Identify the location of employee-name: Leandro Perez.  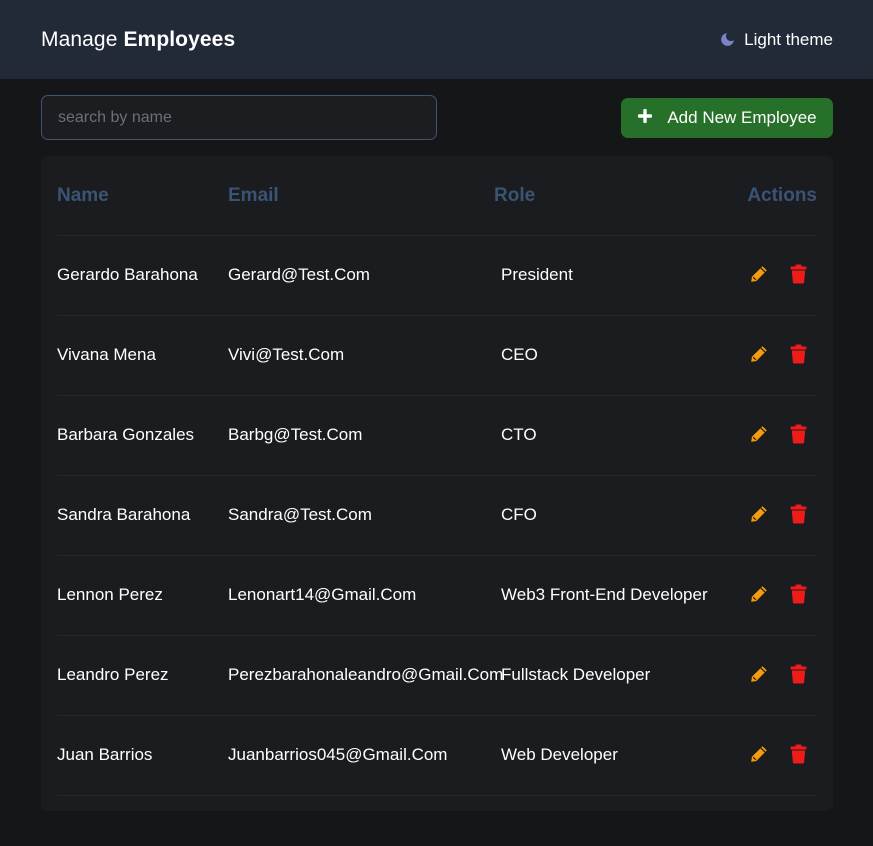
(113, 674).